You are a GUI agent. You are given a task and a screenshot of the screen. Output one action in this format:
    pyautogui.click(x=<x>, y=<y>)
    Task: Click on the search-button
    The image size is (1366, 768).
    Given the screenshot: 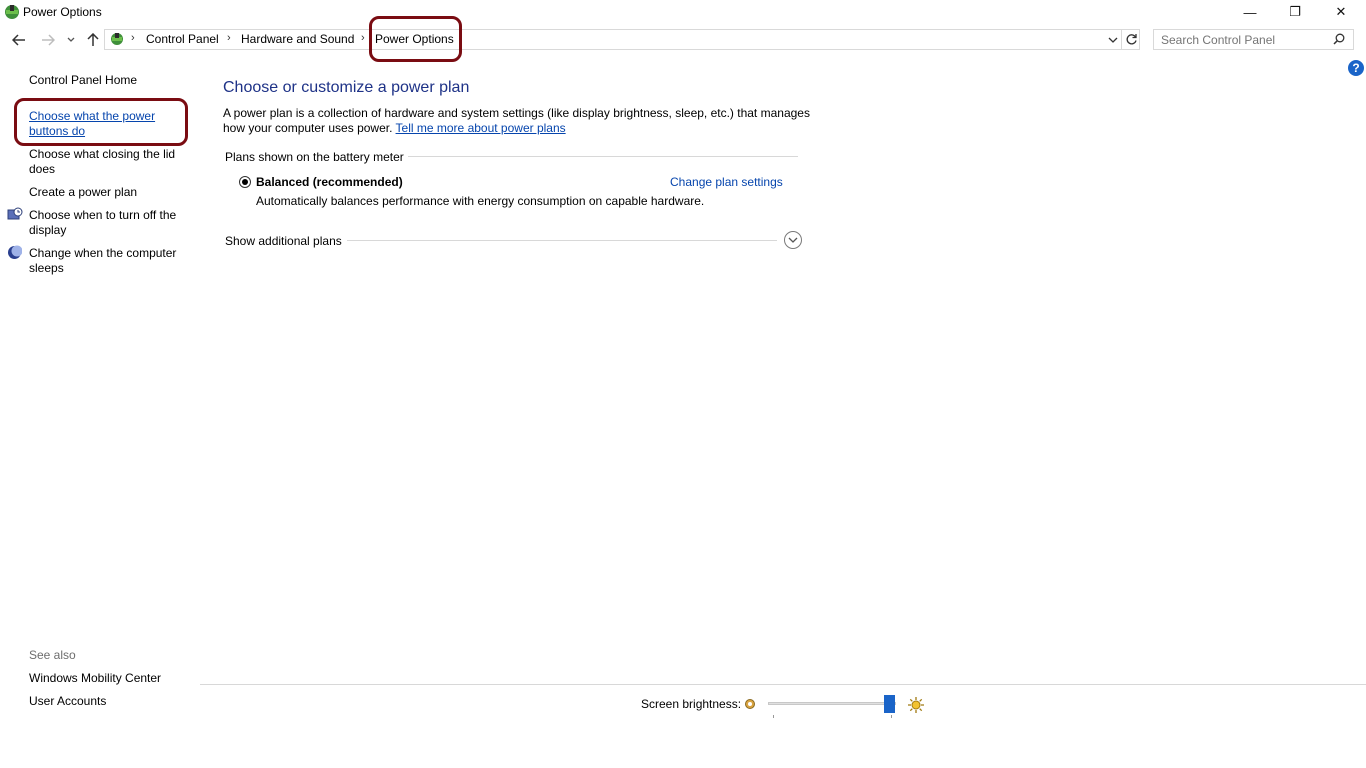 What is the action you would take?
    pyautogui.click(x=1339, y=40)
    